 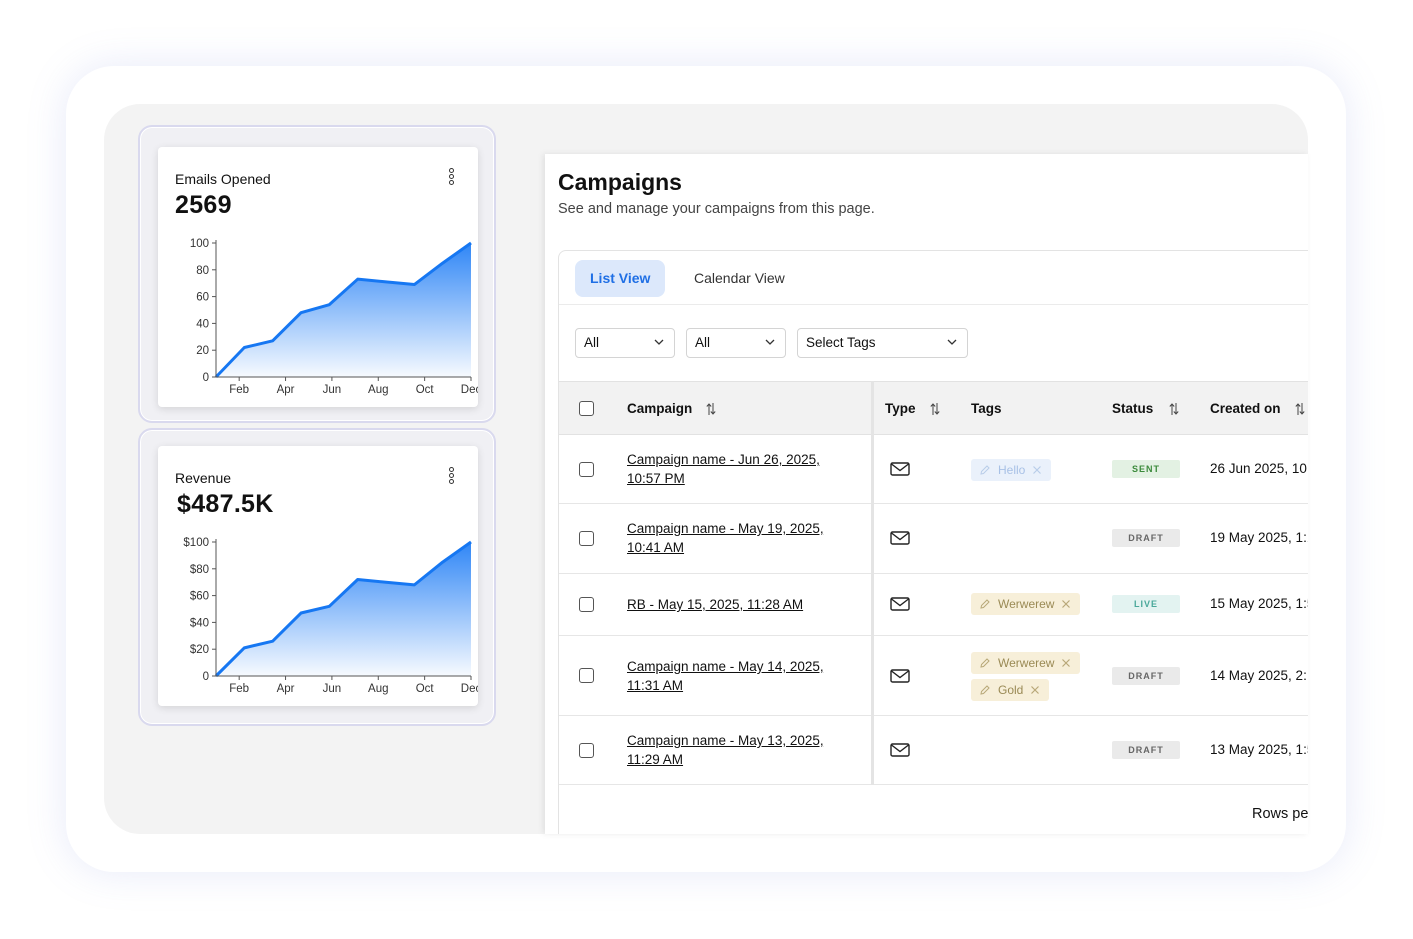 I want to click on created-date: 13 May 2025, 1:5, so click(x=1259, y=749).